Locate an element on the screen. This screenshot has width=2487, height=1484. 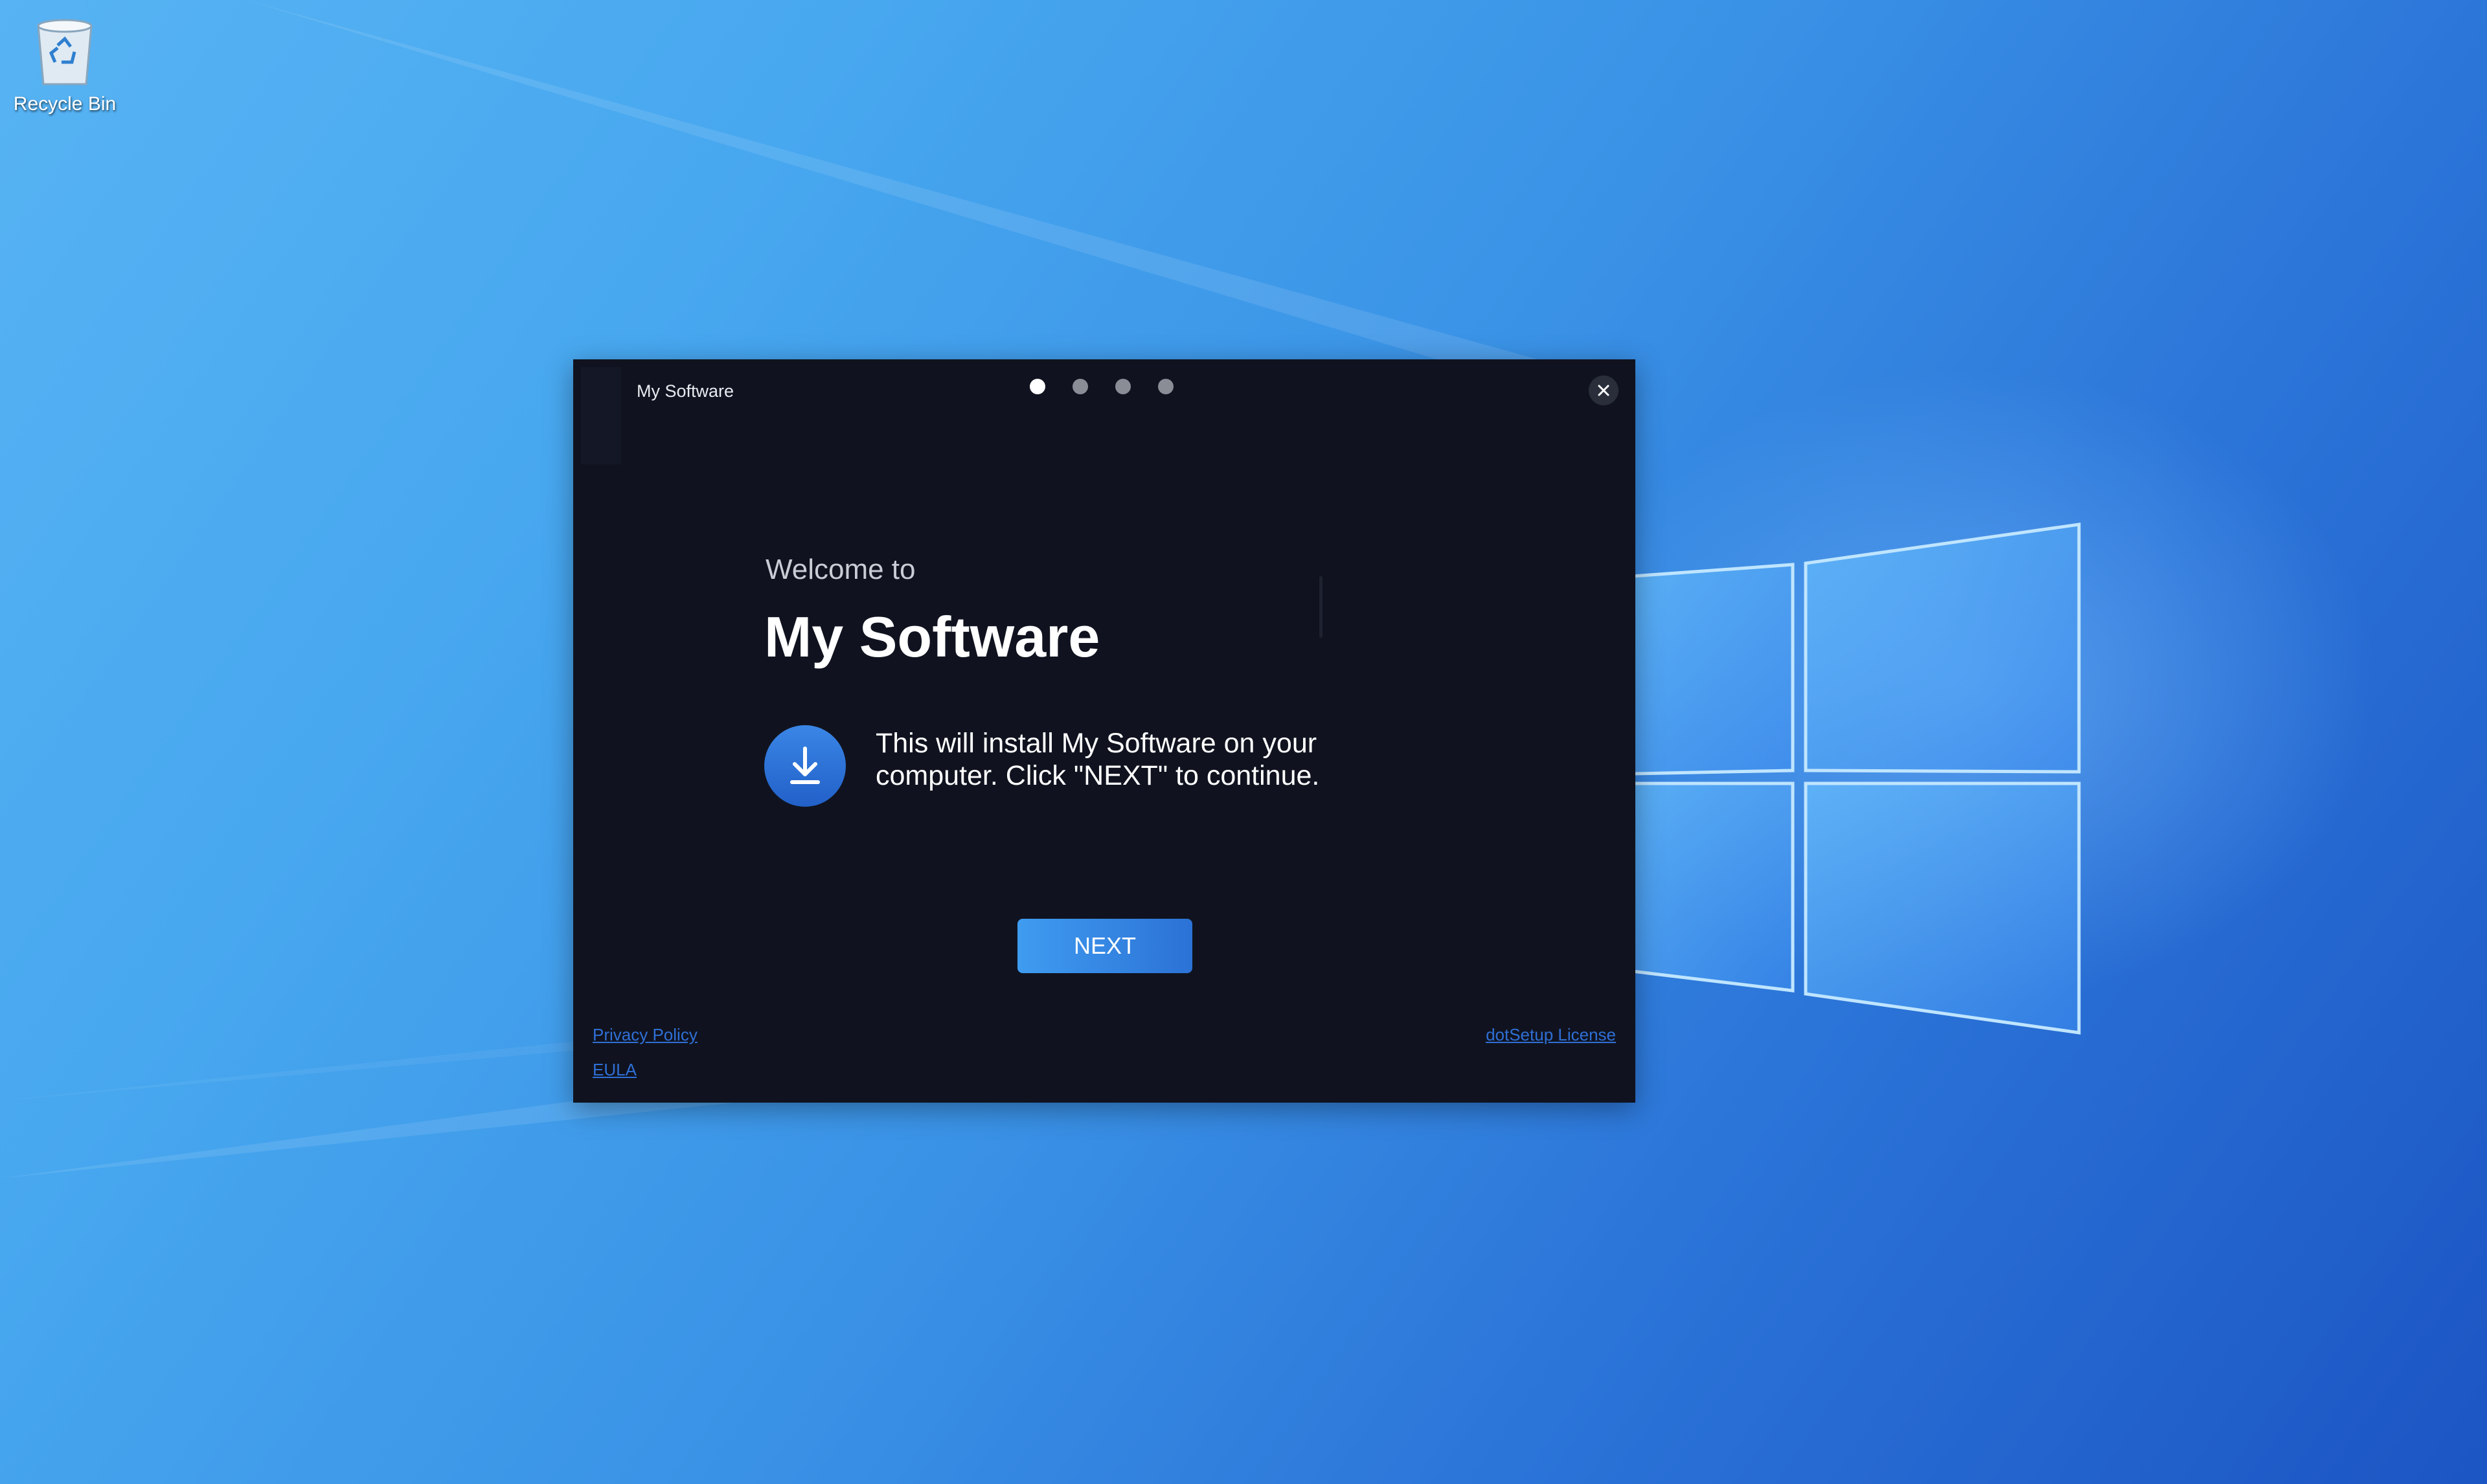
next-button: NEXT is located at coordinates (1104, 946).